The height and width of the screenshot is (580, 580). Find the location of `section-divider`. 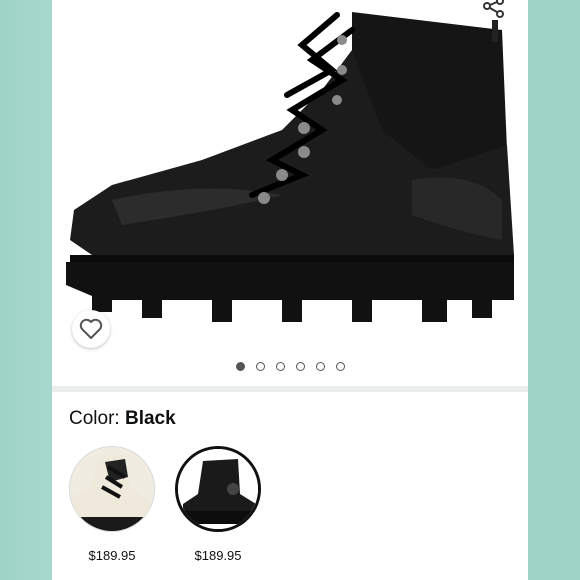

section-divider is located at coordinates (290, 389).